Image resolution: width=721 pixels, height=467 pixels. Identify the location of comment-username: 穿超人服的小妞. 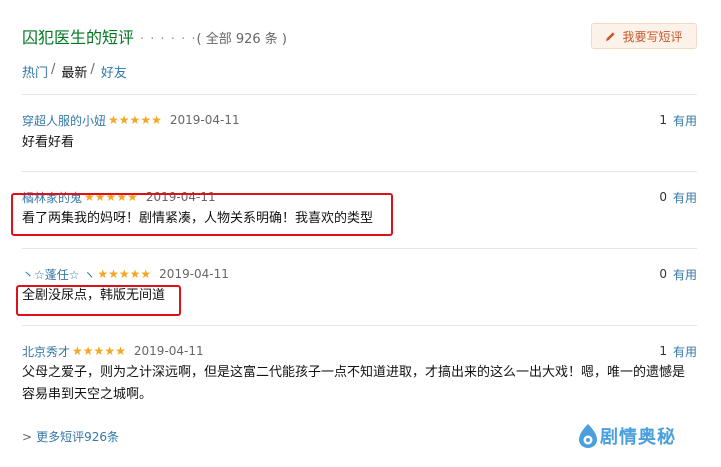
(64, 120).